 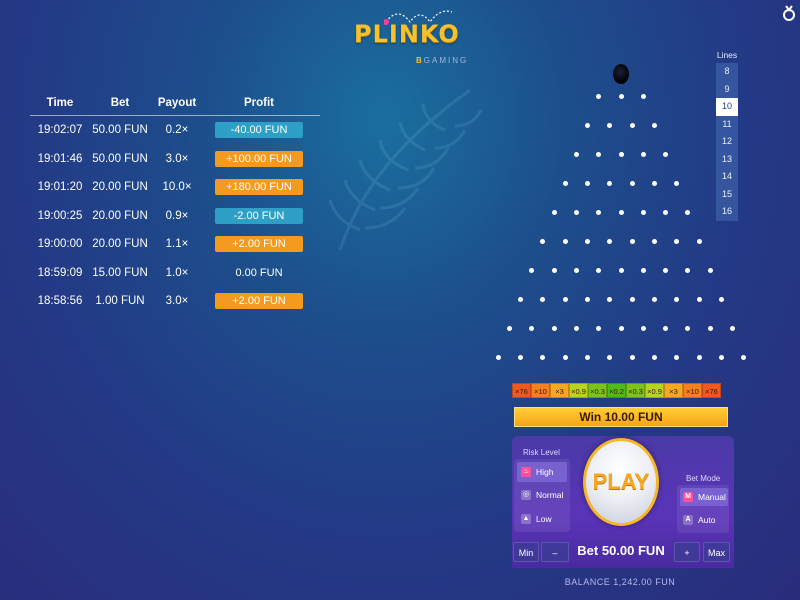 I want to click on risk-option-normal: ◎ Normal, so click(x=542, y=495).